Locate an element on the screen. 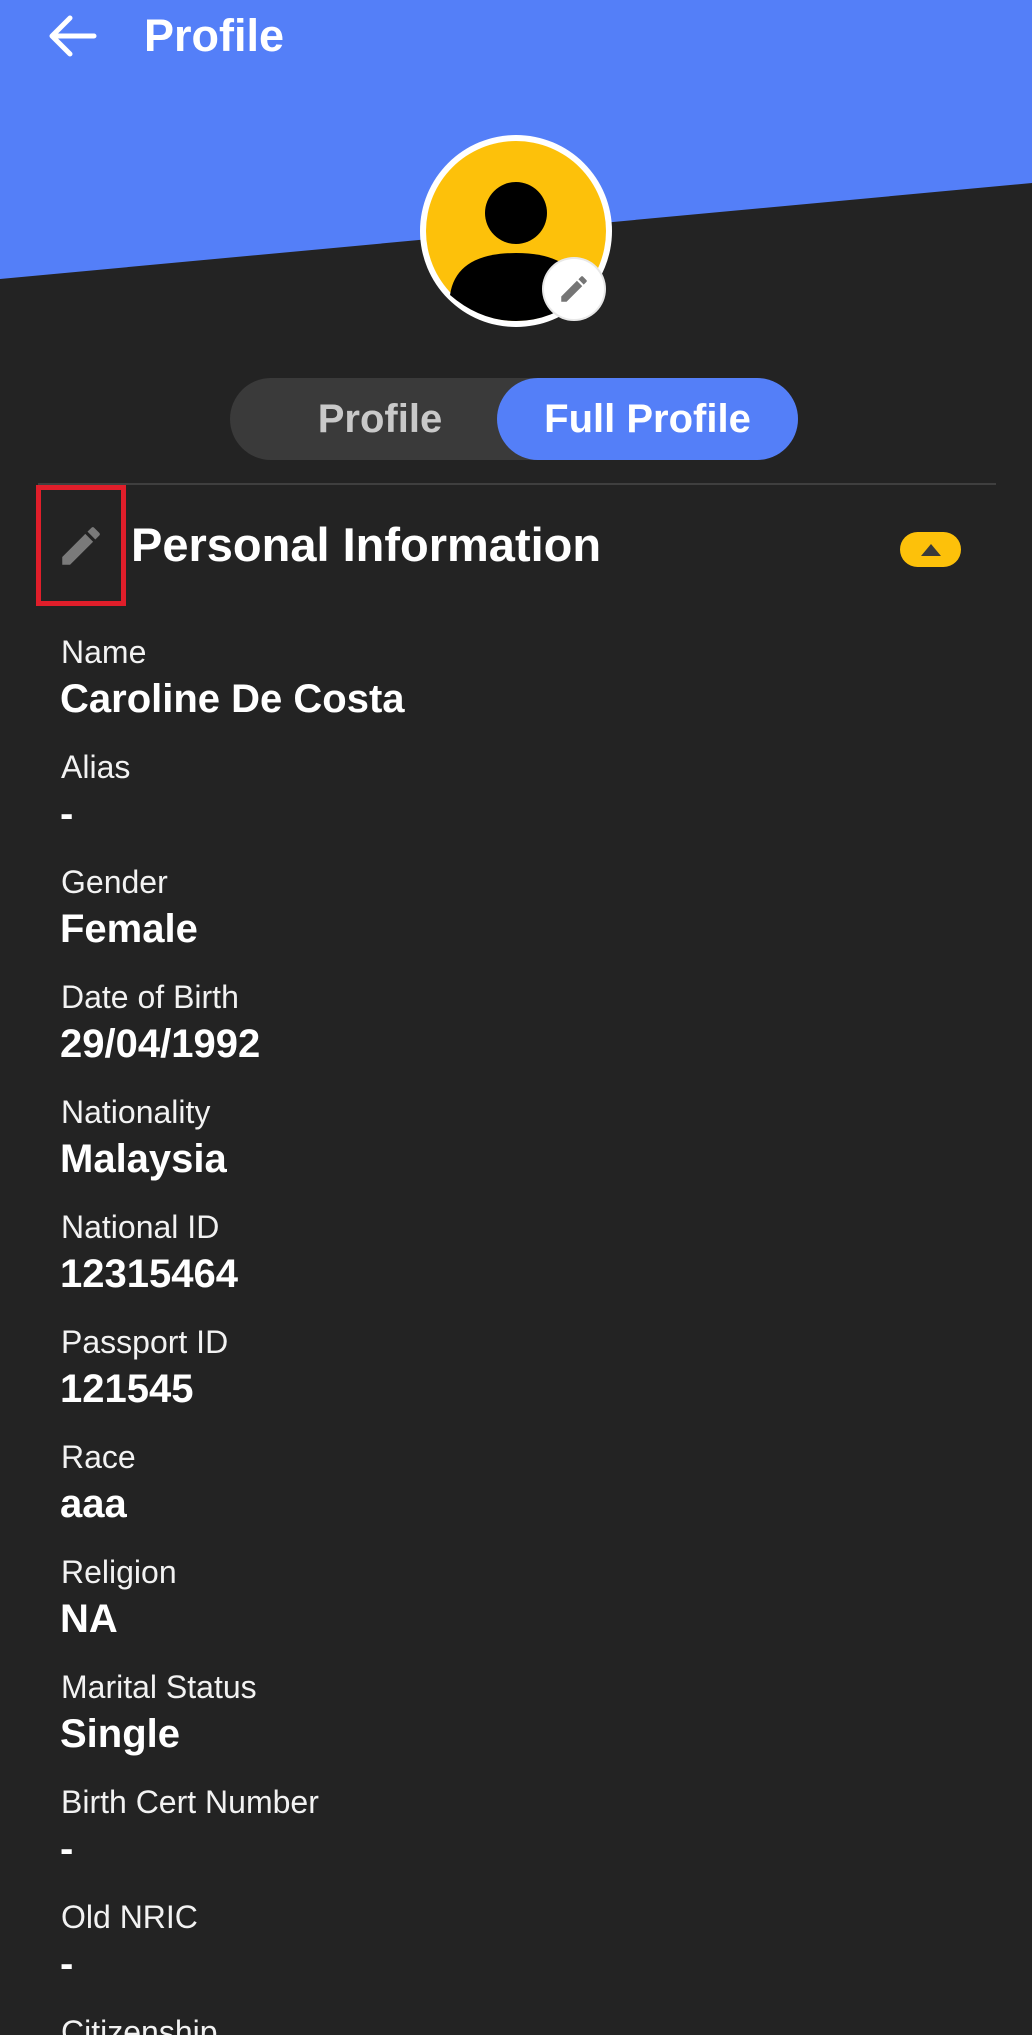 The image size is (1032, 2035). field-national-id: National ID 12315464 is located at coordinates (520, 1264).